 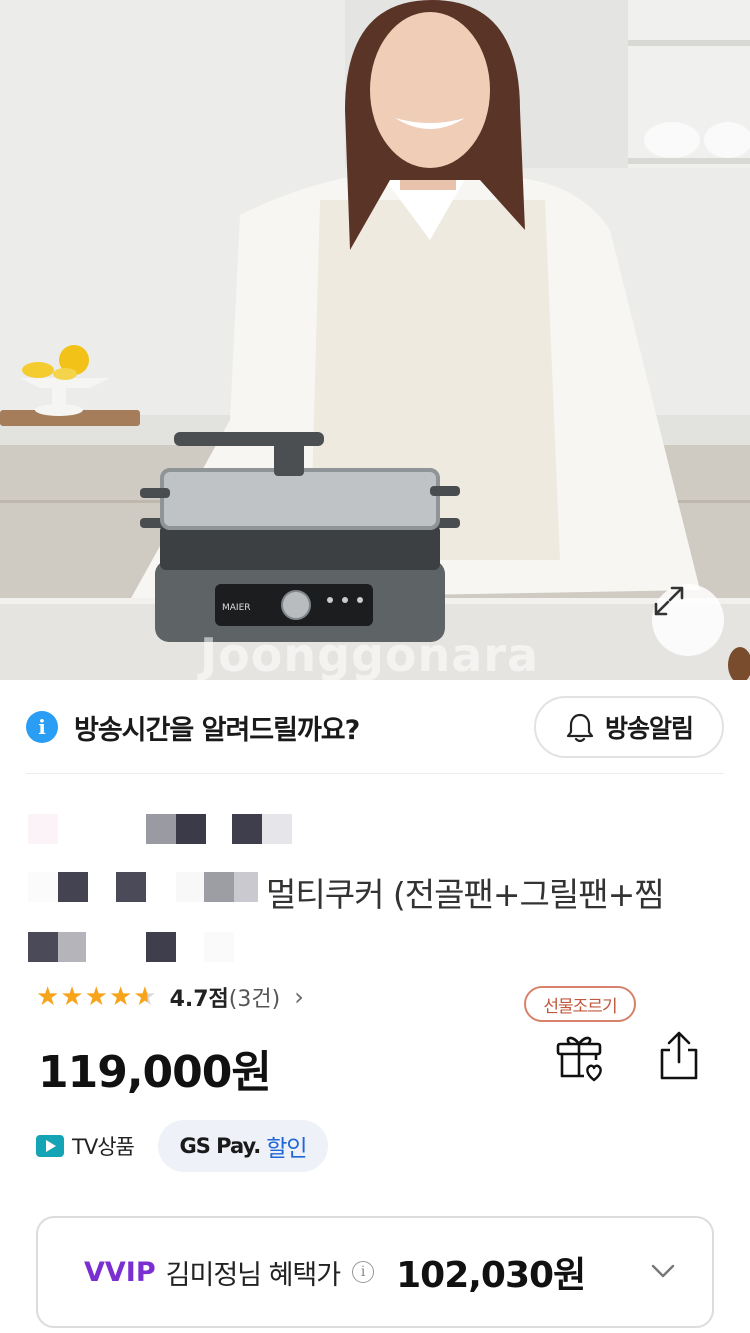 I want to click on membership-tier: VVIP, so click(x=120, y=1272).